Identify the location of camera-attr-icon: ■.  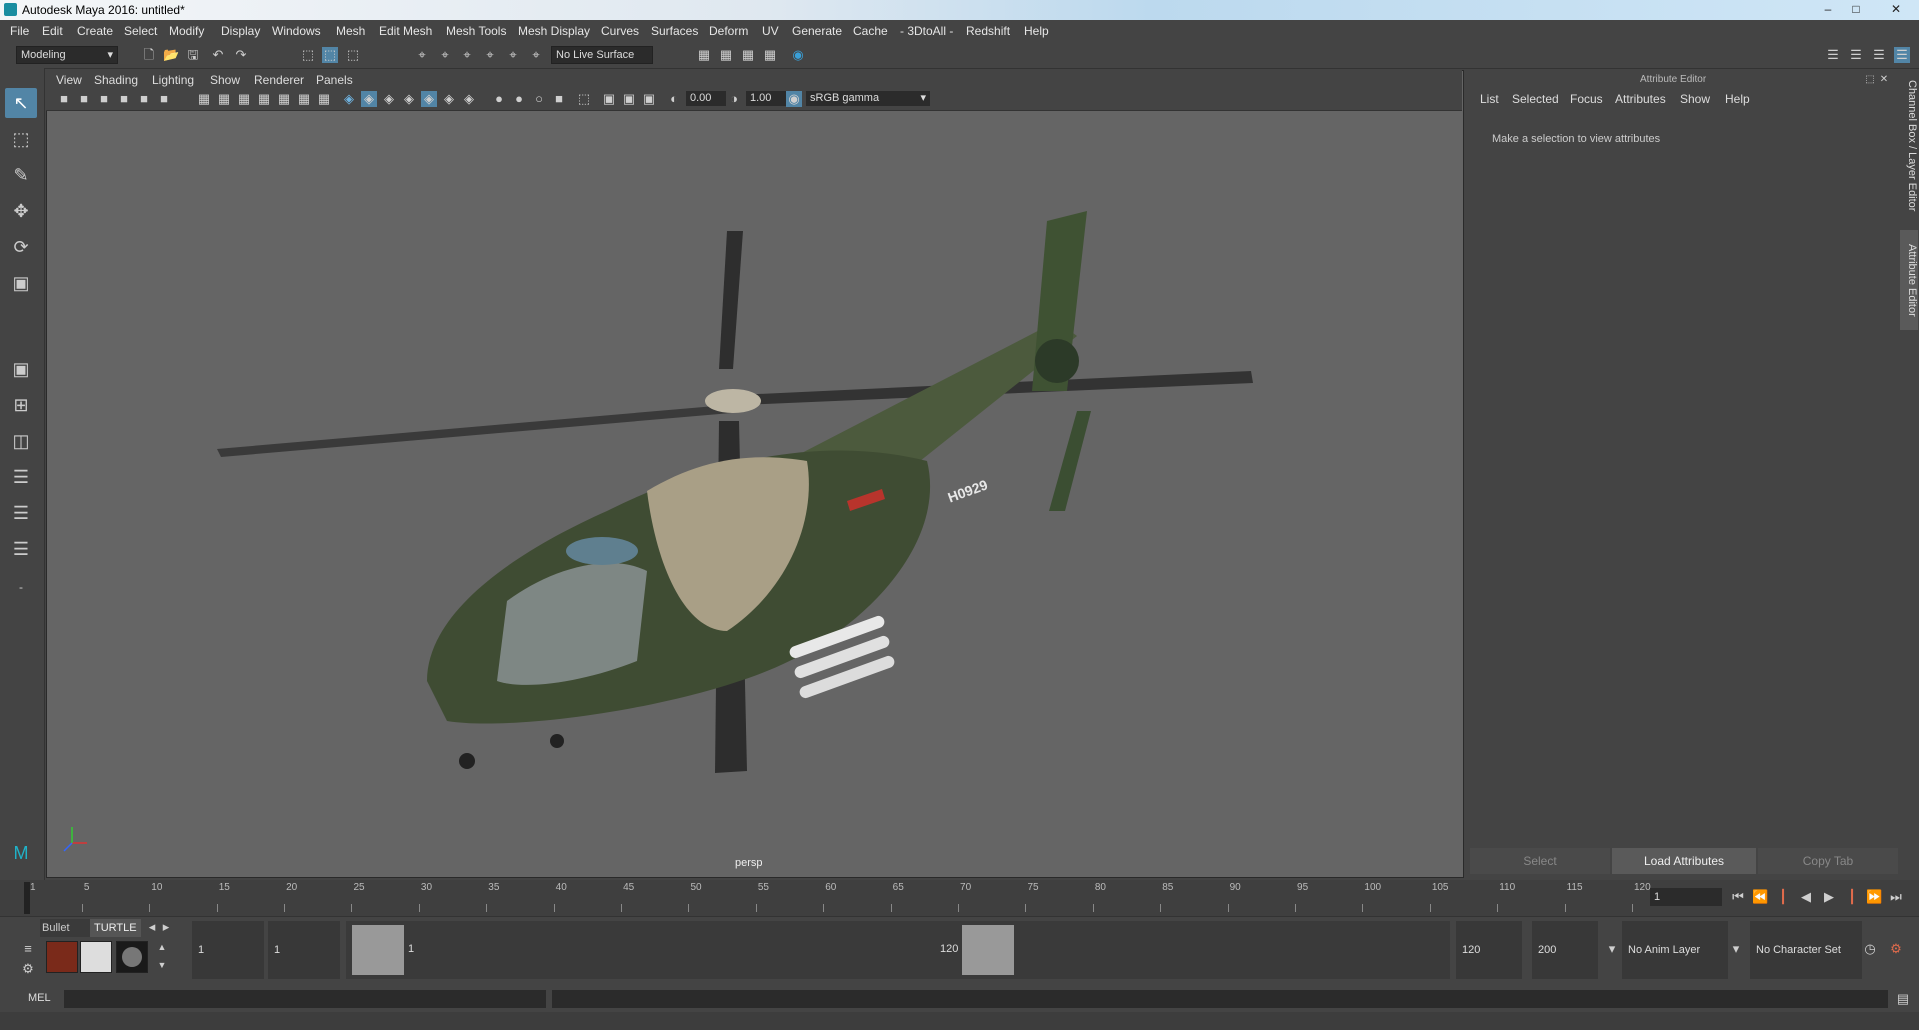
(84, 99).